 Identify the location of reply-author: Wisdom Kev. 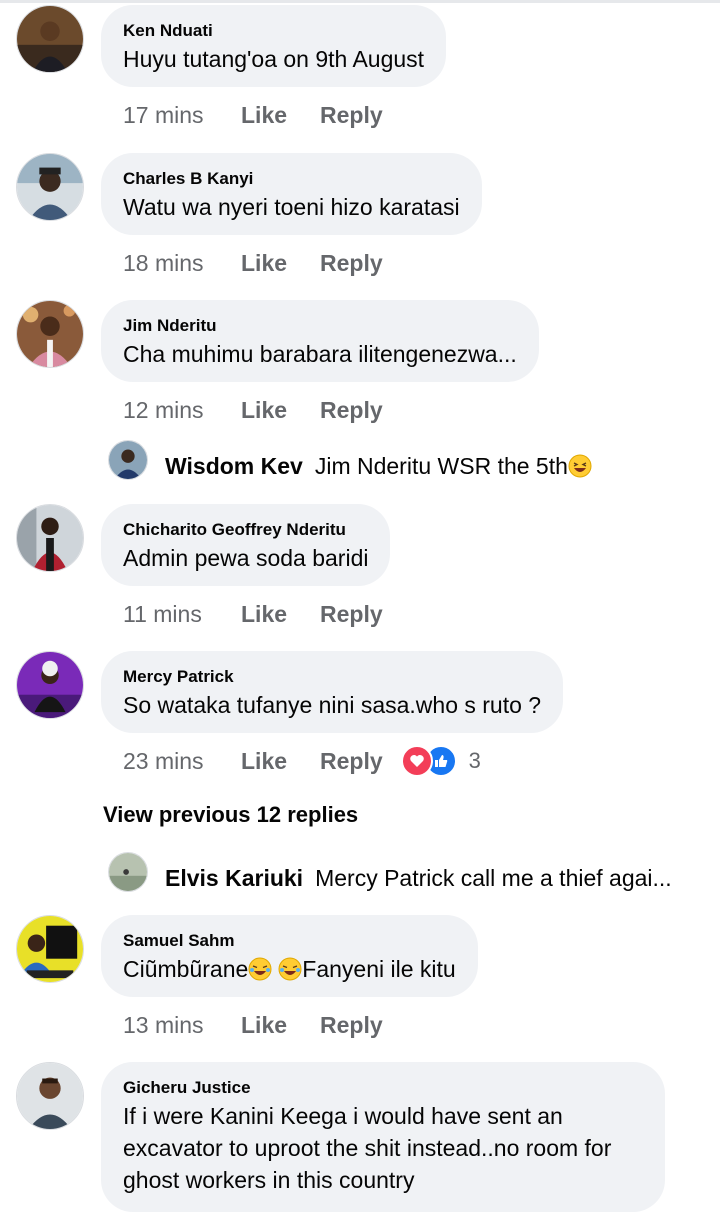
(234, 466).